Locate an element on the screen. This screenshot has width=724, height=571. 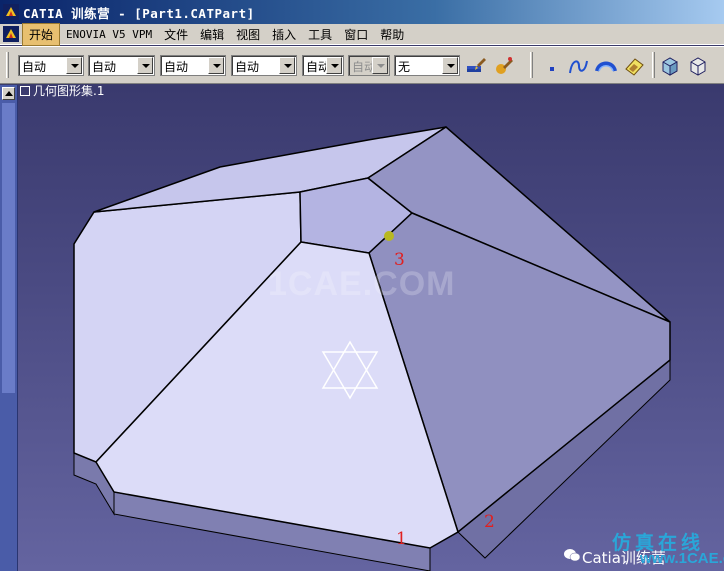
transparency-combo-value: 自动 is located at coordinates (104, 67).